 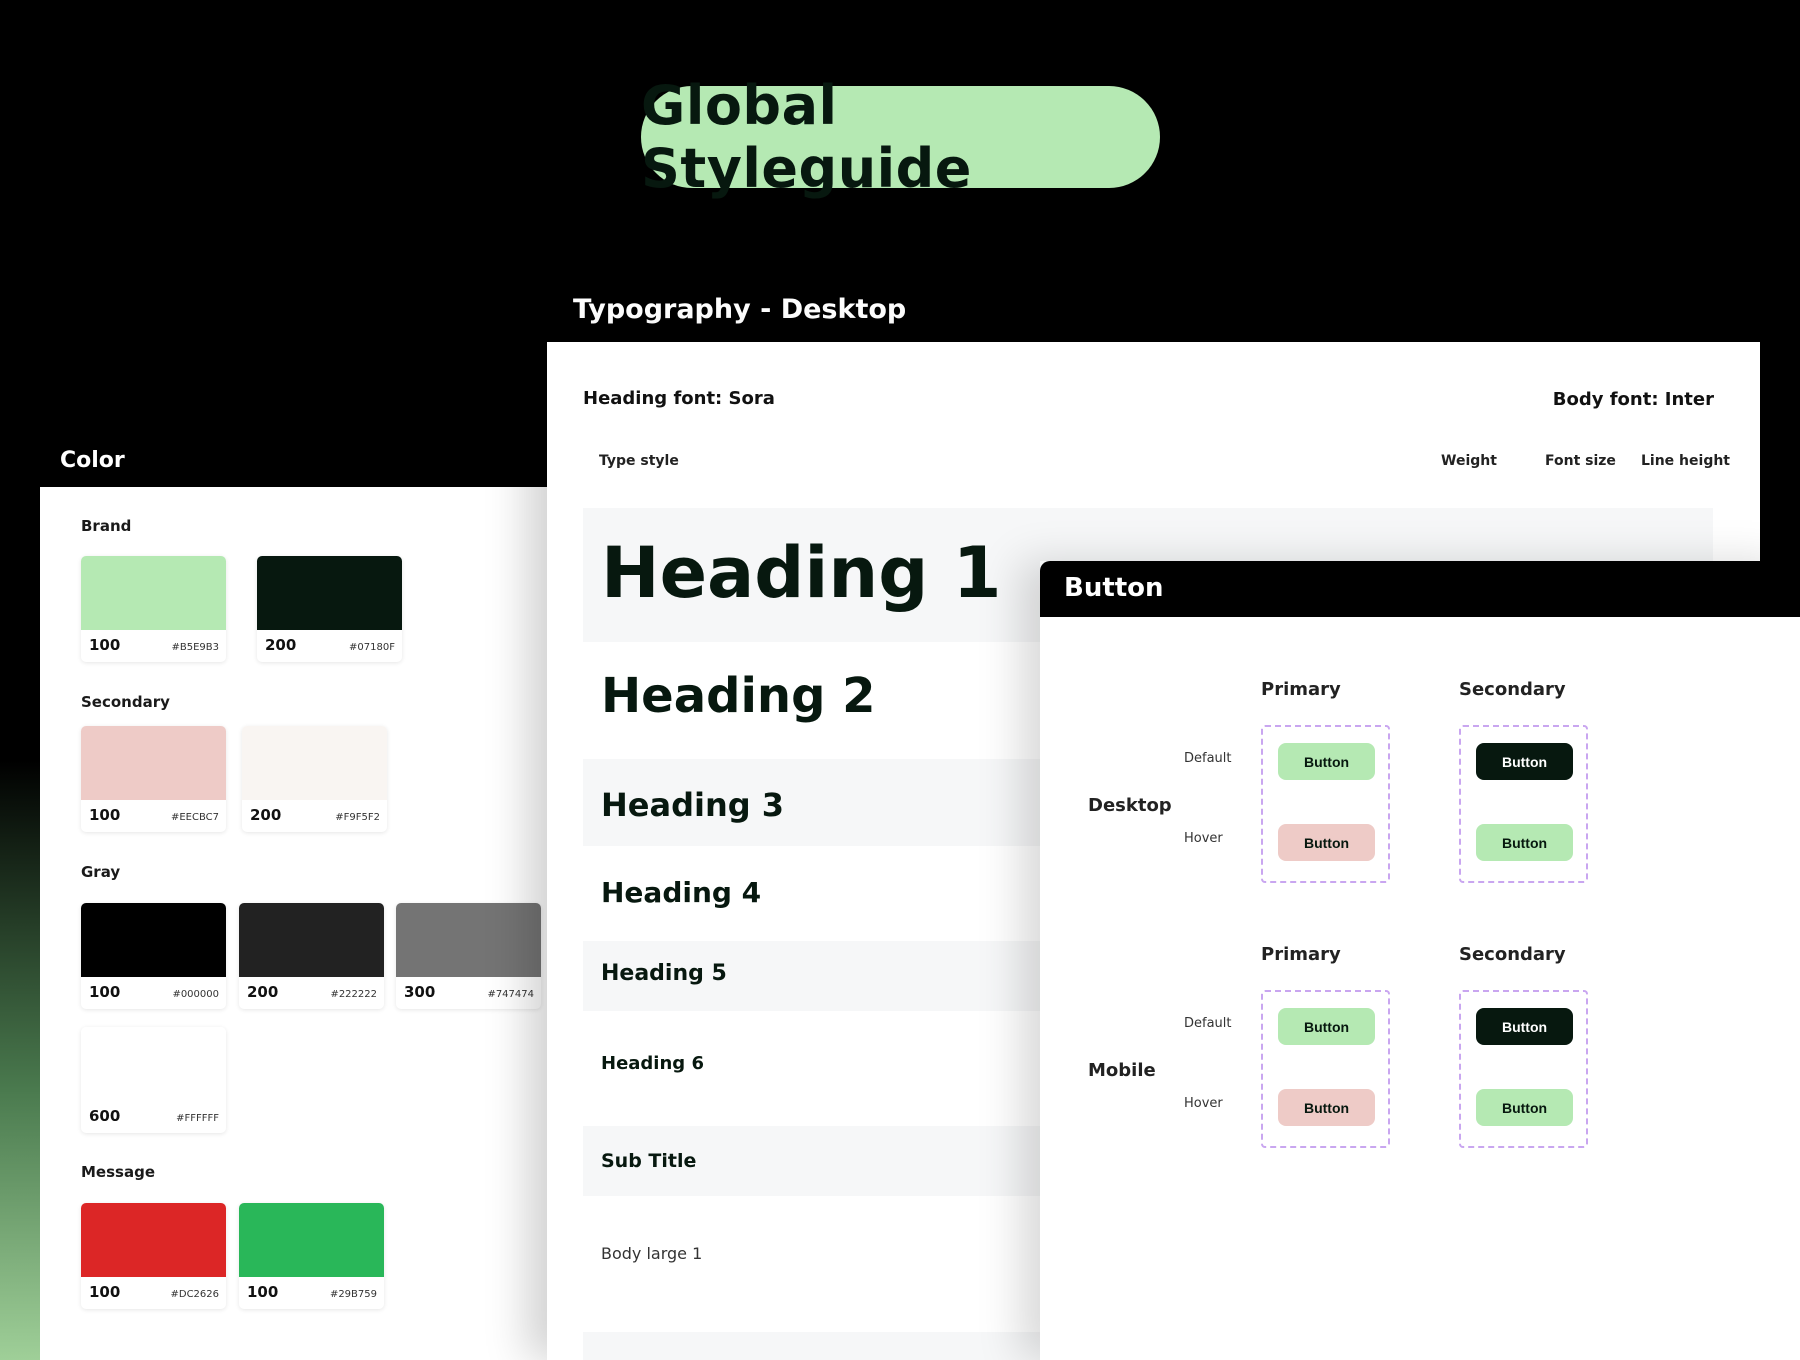 I want to click on typography-panel-title: Typography - Desktop, so click(x=740, y=309).